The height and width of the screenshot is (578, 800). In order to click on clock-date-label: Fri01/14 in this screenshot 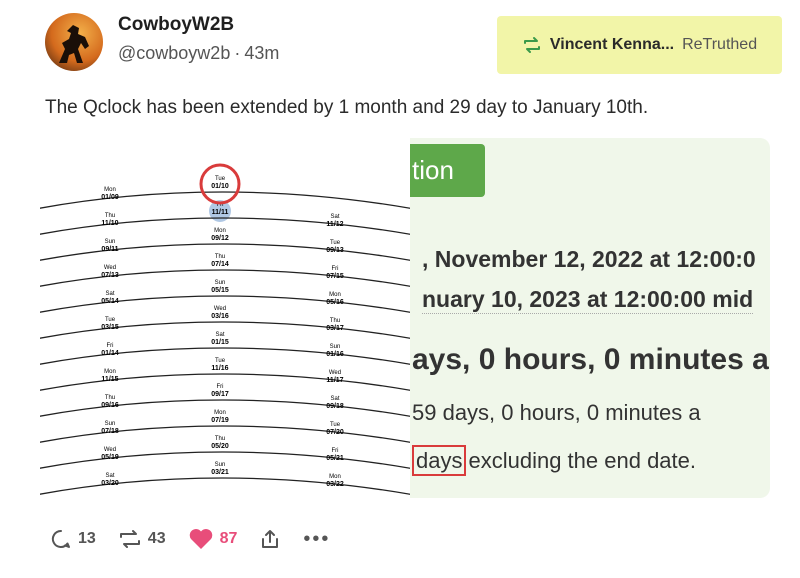, I will do `click(110, 350)`.